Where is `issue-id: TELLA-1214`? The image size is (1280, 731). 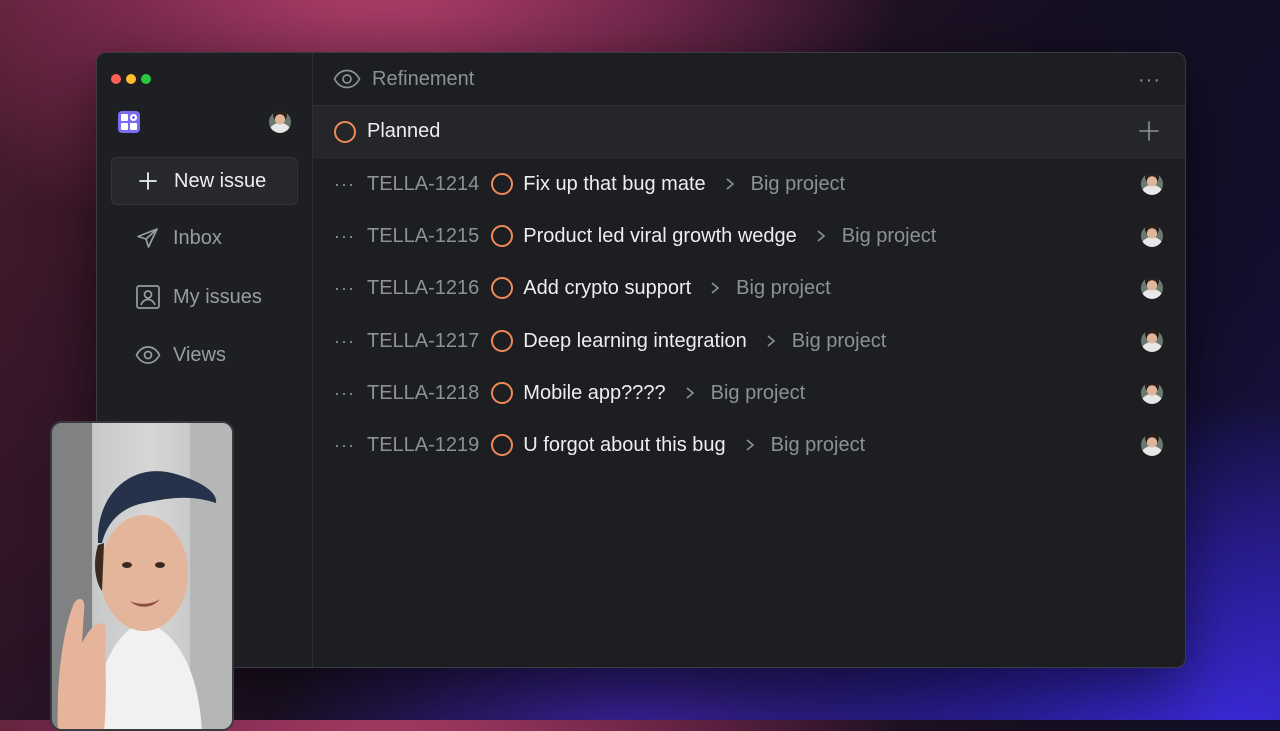 issue-id: TELLA-1214 is located at coordinates (423, 183).